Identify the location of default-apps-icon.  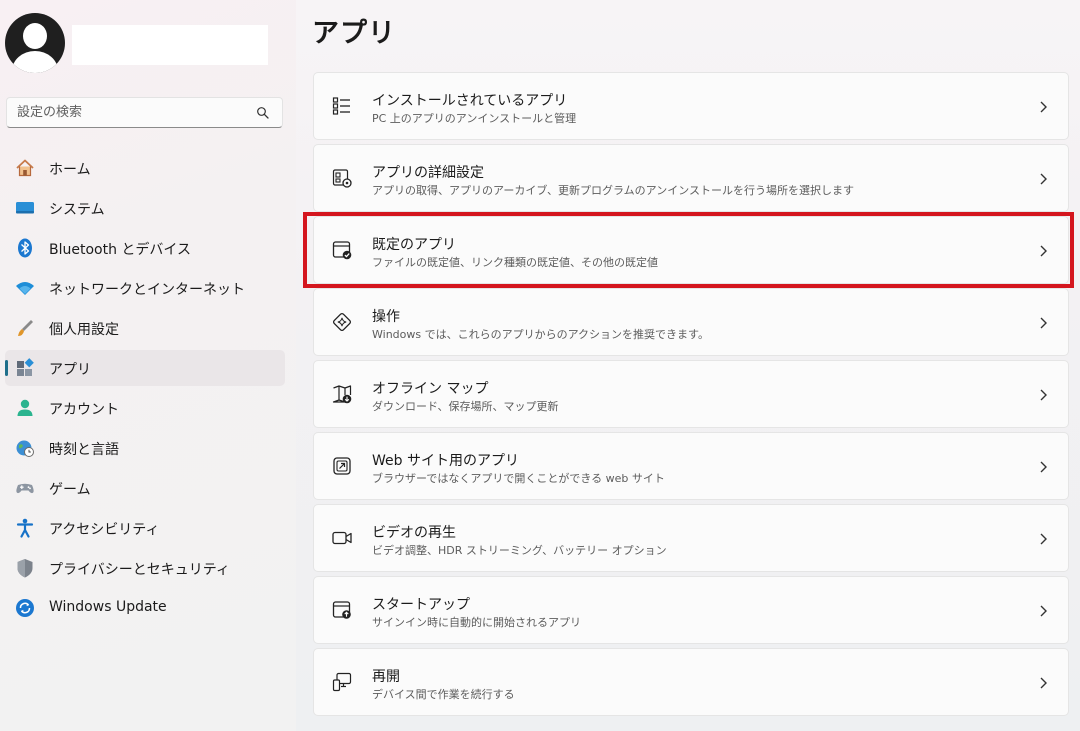
(342, 250).